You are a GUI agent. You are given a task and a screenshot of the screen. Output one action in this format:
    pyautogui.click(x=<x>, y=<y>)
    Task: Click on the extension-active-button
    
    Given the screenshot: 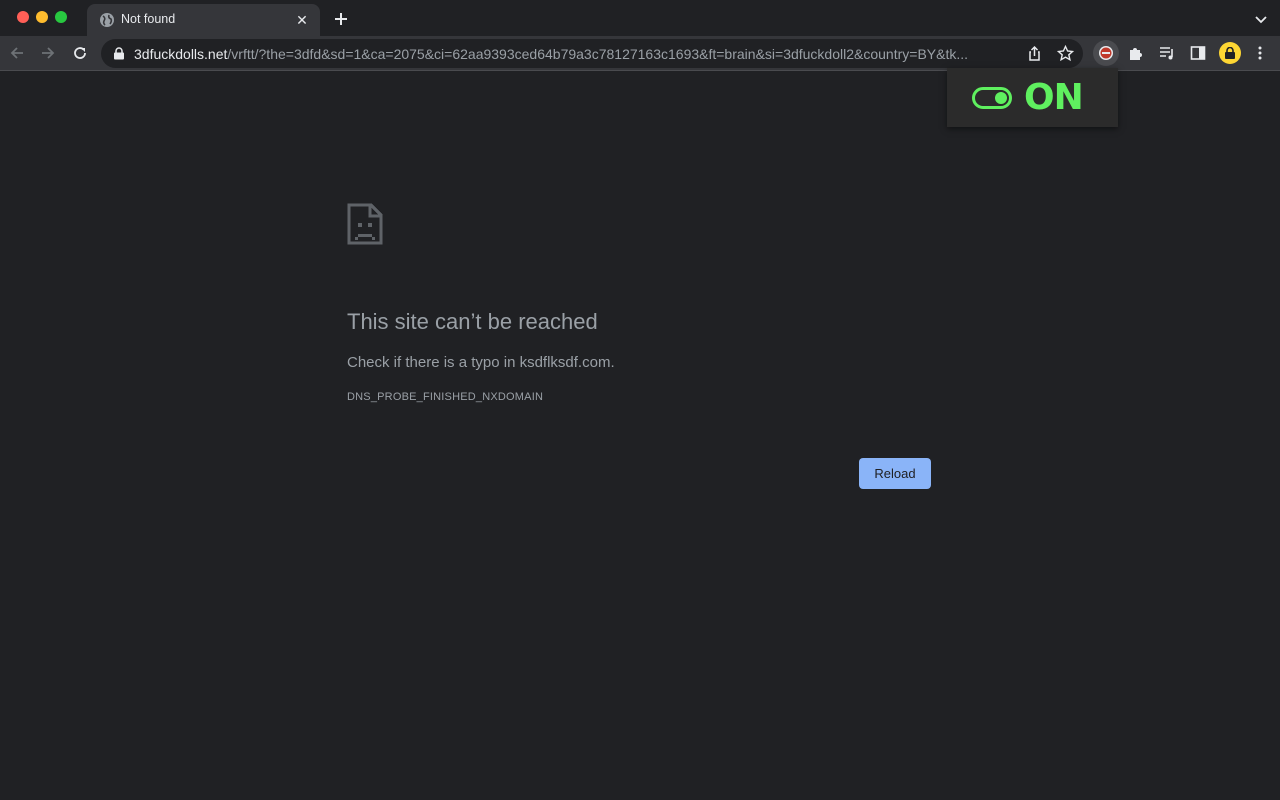 What is the action you would take?
    pyautogui.click(x=1106, y=53)
    